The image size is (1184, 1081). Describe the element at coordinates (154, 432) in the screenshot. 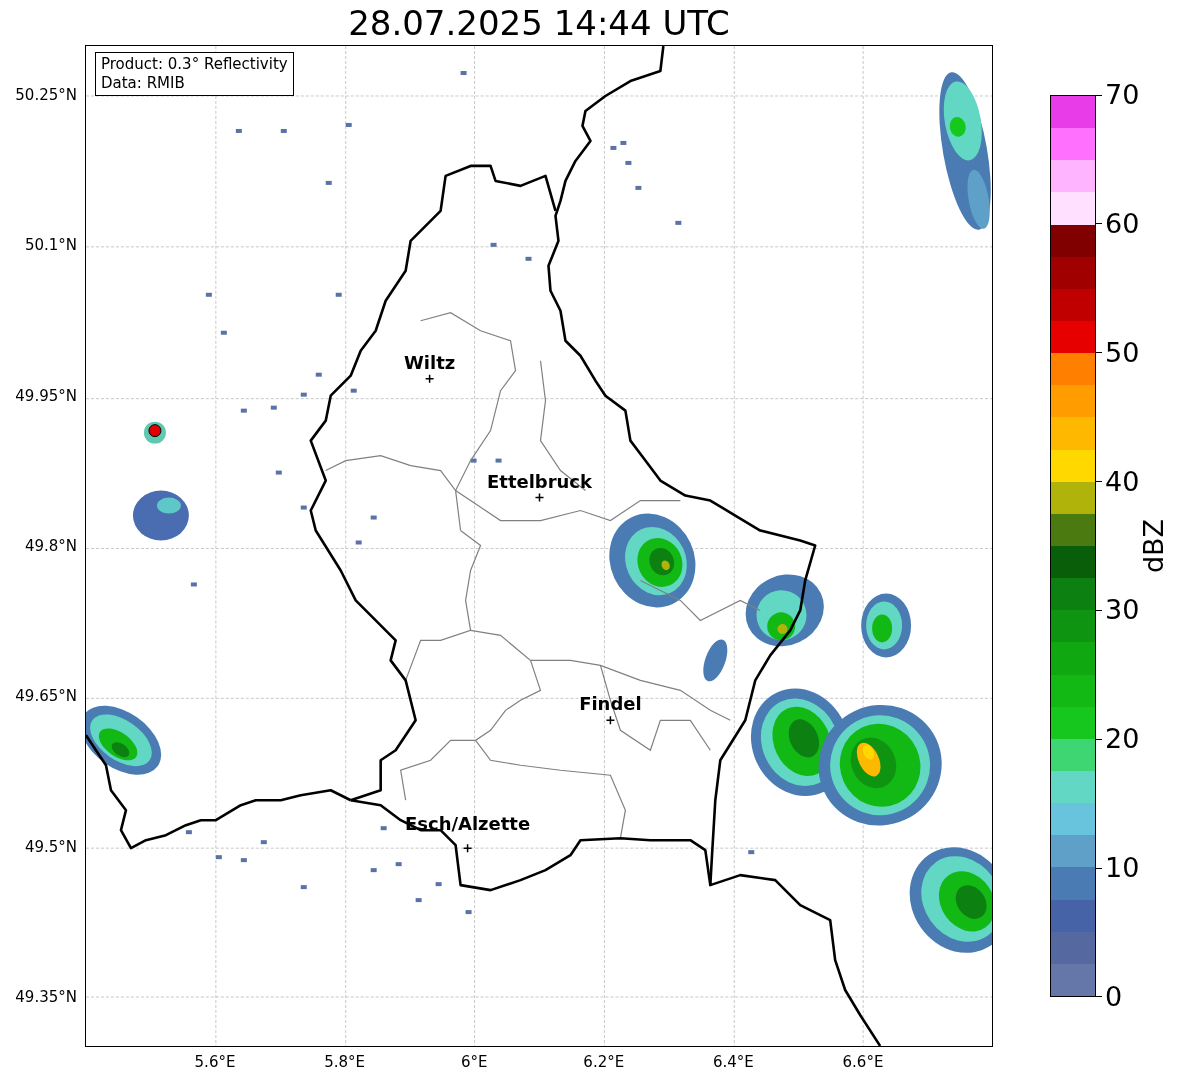

I see `radar-site-marker` at that location.